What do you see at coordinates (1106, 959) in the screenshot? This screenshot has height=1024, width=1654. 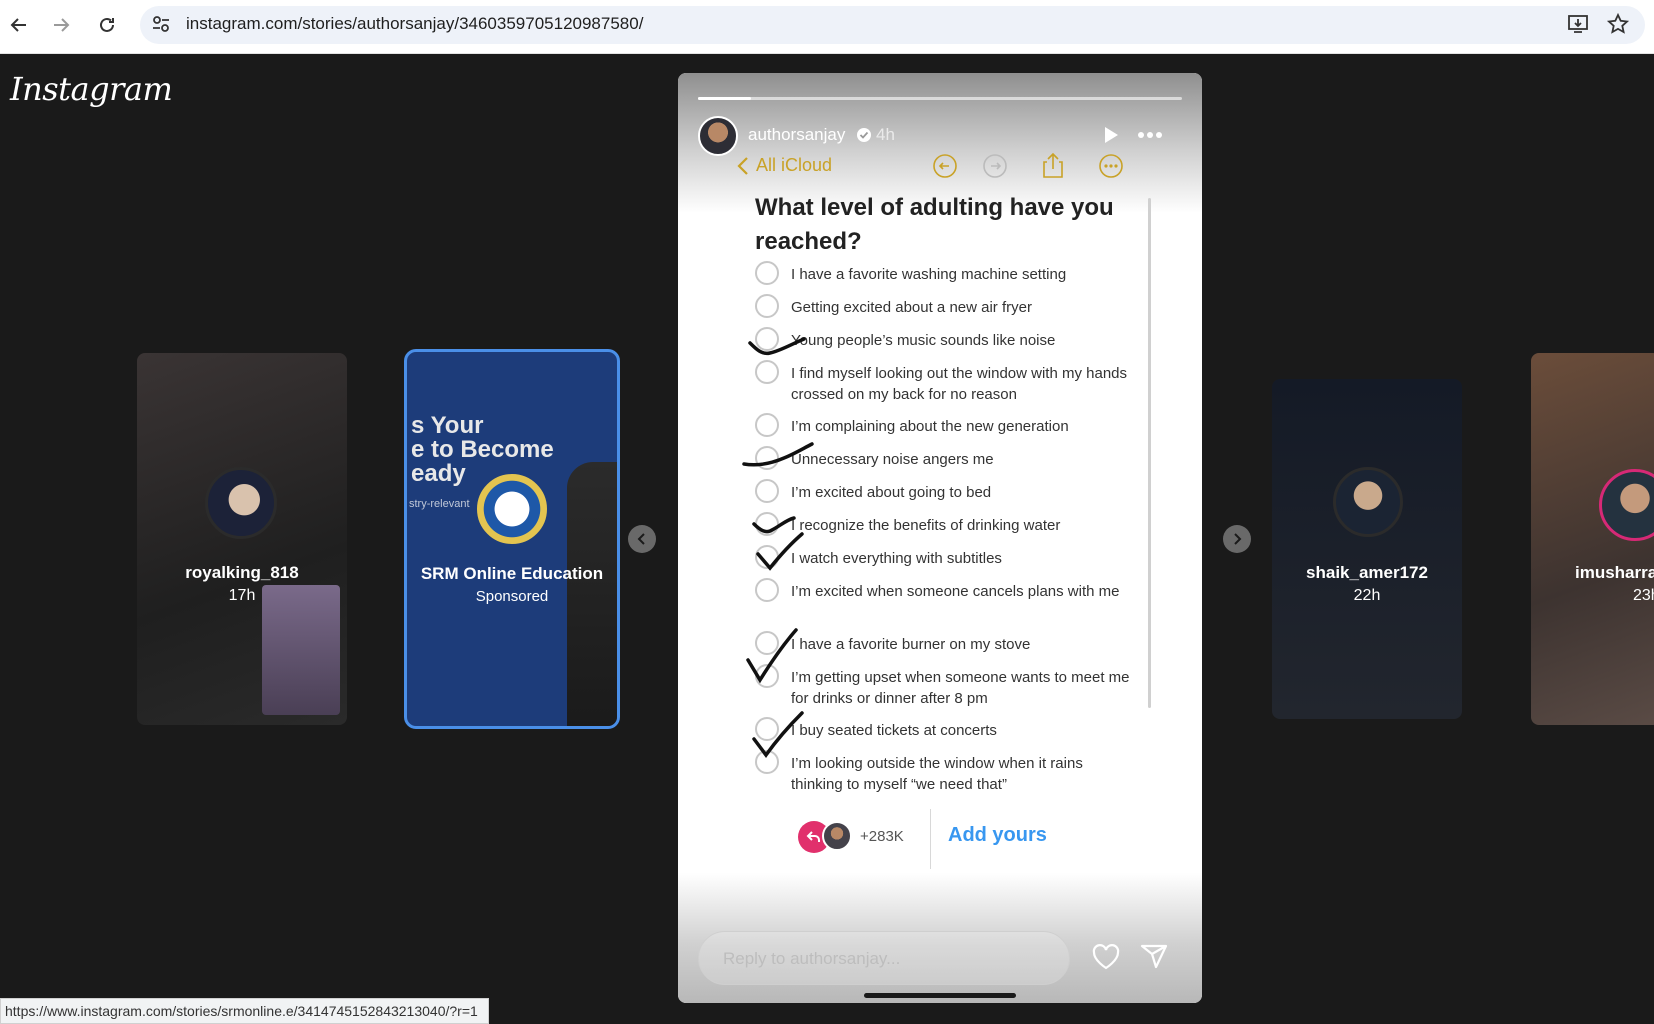 I see `heart-icon` at bounding box center [1106, 959].